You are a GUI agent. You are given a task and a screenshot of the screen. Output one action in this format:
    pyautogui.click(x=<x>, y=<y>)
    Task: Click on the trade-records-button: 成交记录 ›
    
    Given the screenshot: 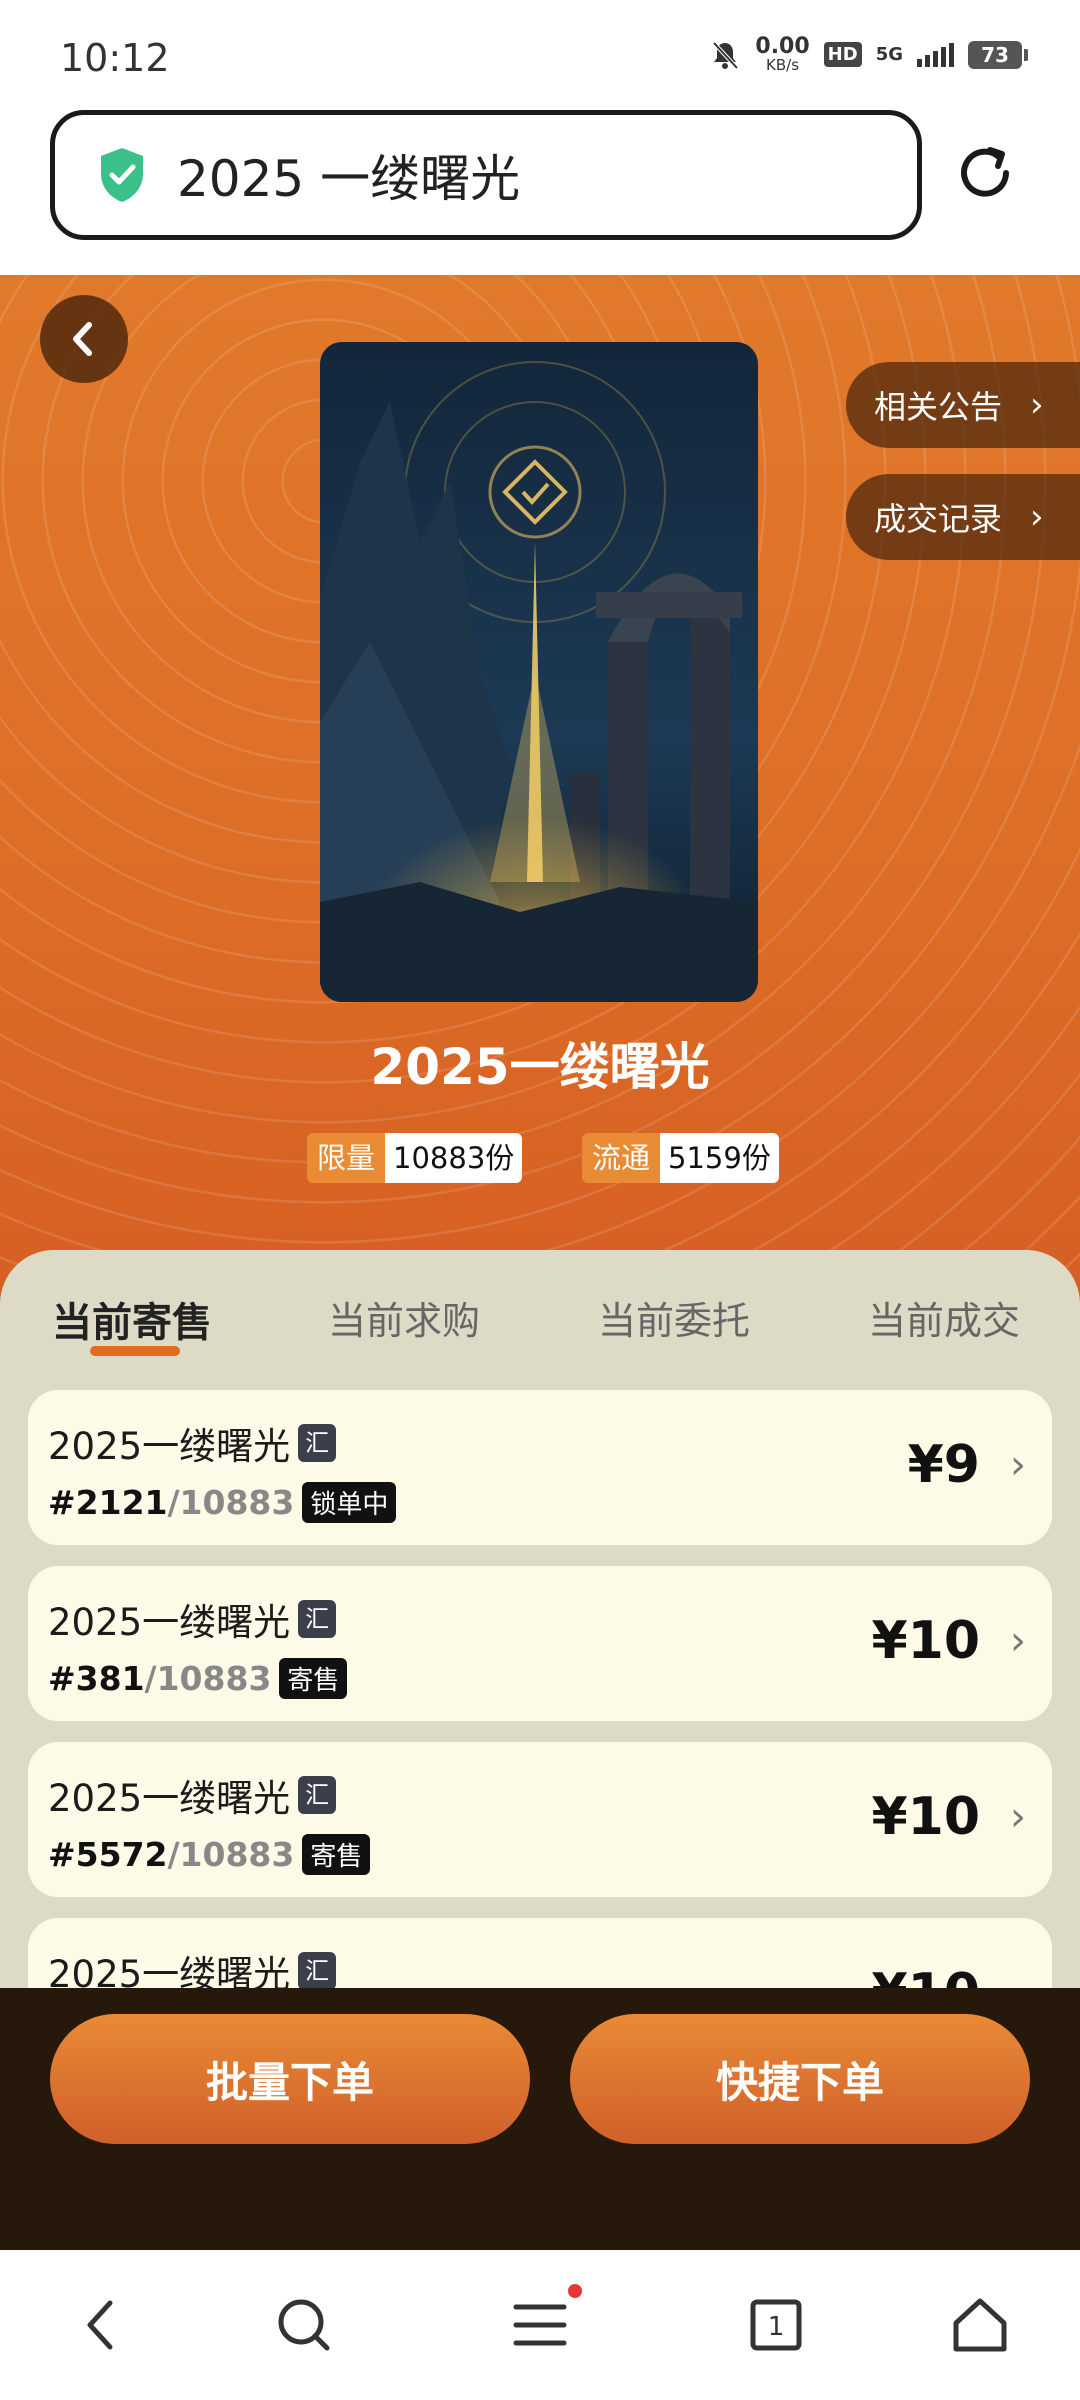 What is the action you would take?
    pyautogui.click(x=963, y=517)
    